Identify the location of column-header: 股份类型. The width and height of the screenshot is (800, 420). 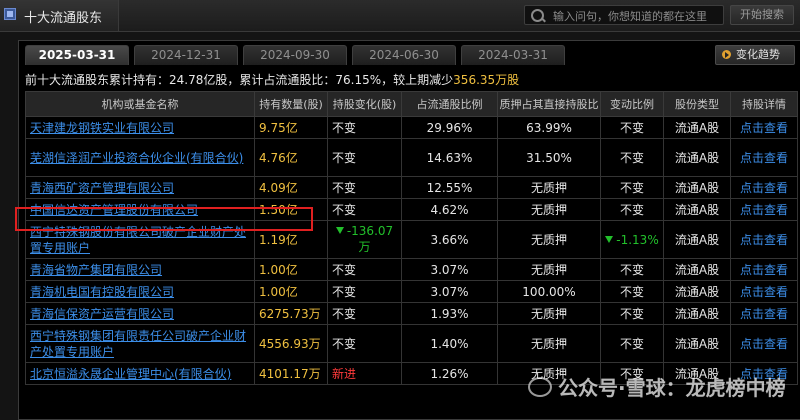
(697, 104).